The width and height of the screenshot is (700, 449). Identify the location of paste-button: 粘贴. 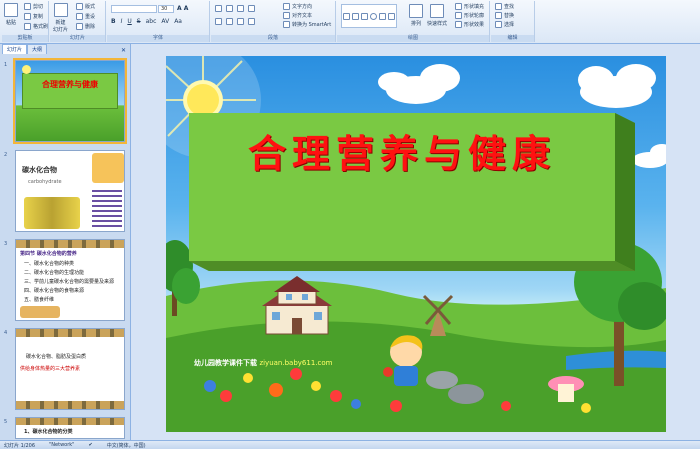
(11, 14).